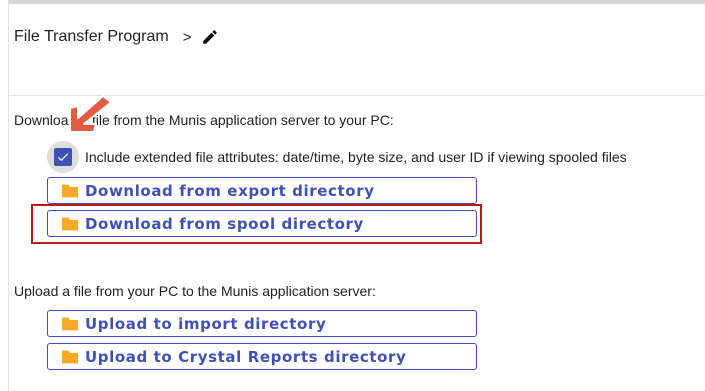  I want to click on upload-crystal-button: Upload to Crystal Reports directory, so click(262, 356).